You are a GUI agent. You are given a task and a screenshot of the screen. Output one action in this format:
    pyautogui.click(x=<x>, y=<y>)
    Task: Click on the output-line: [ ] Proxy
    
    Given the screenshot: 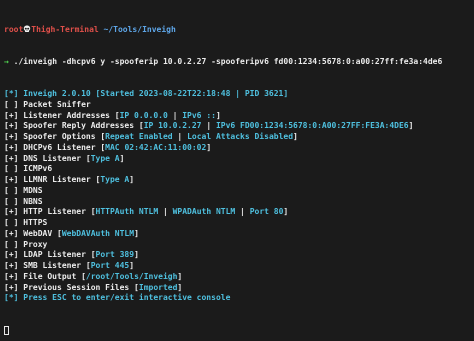 What is the action you would take?
    pyautogui.click(x=239, y=245)
    